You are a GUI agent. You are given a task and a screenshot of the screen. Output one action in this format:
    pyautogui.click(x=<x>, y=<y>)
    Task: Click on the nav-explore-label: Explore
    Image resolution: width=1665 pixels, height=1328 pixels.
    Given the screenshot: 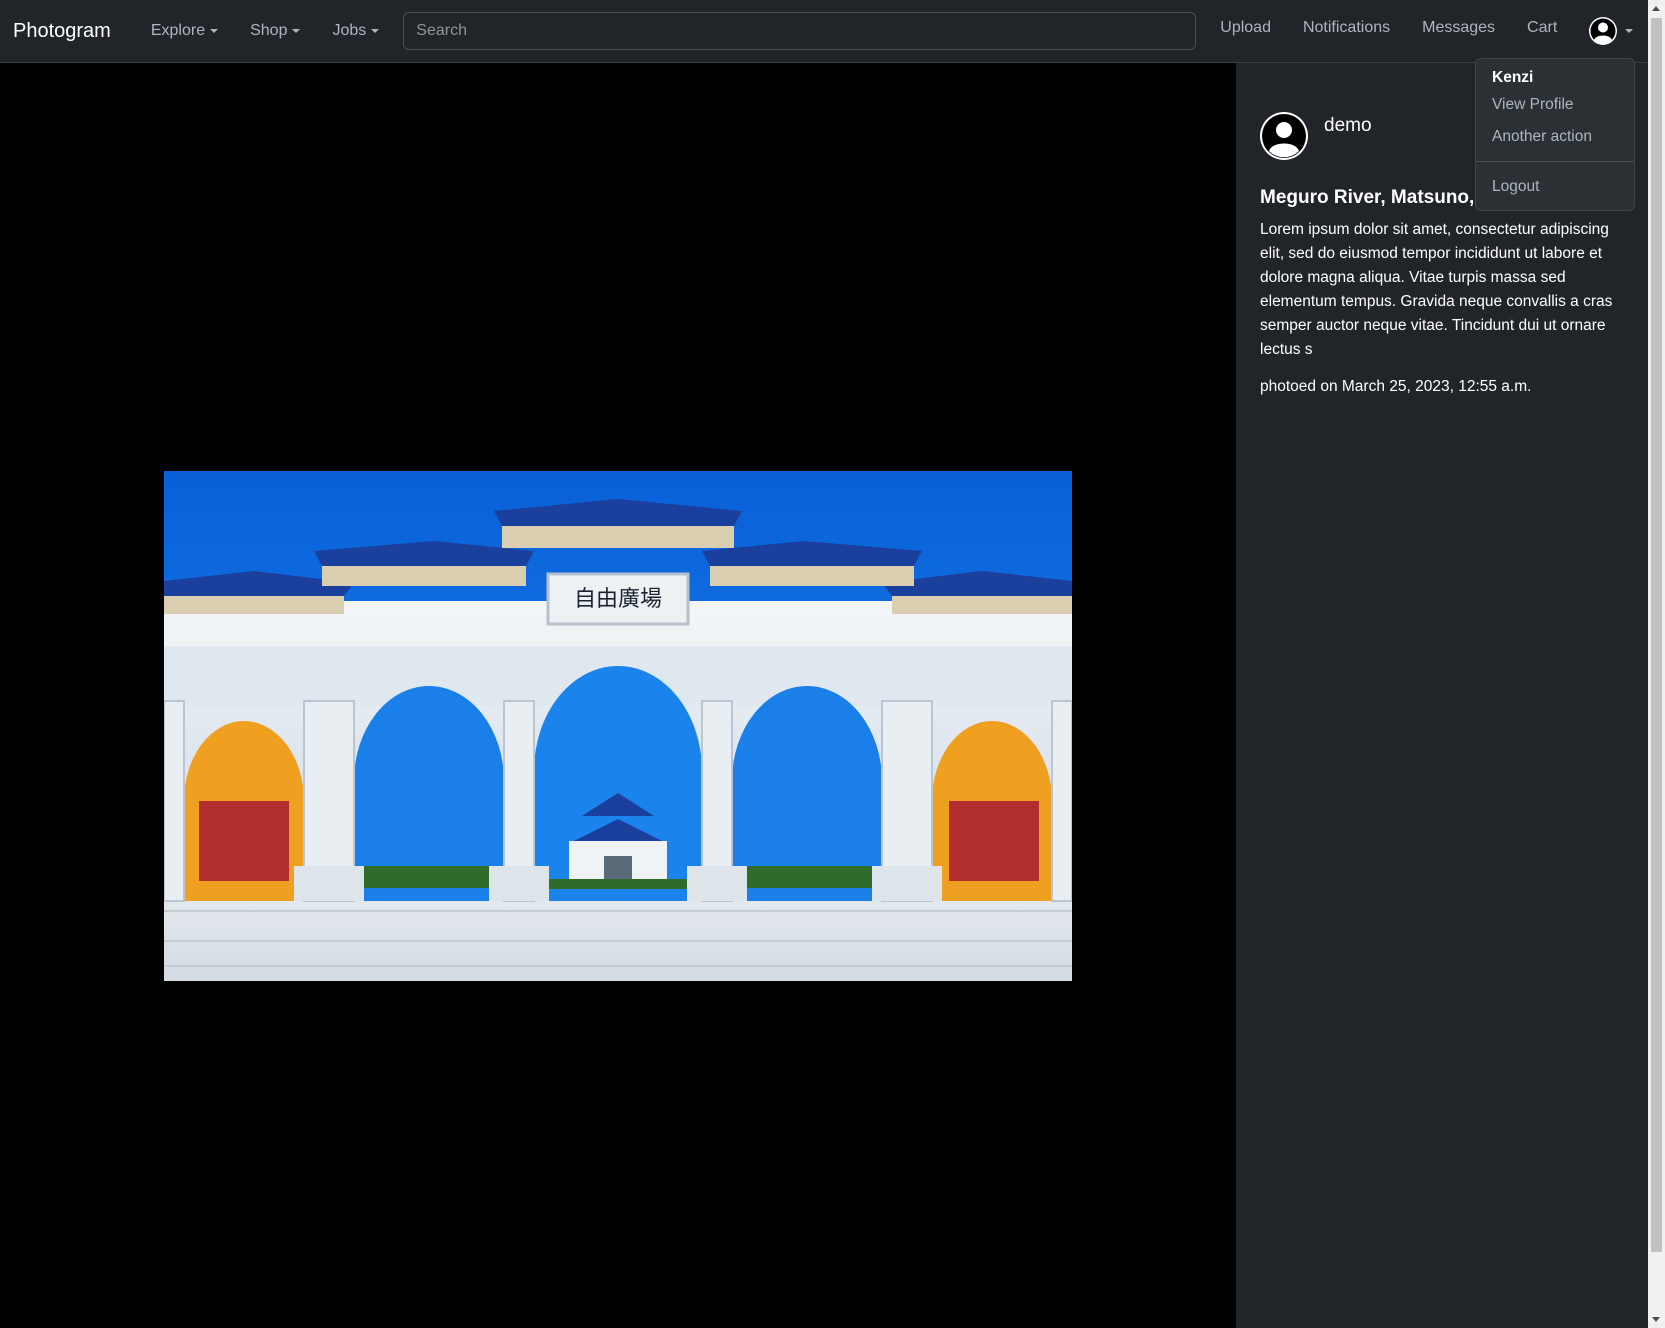 What is the action you would take?
    pyautogui.click(x=178, y=30)
    